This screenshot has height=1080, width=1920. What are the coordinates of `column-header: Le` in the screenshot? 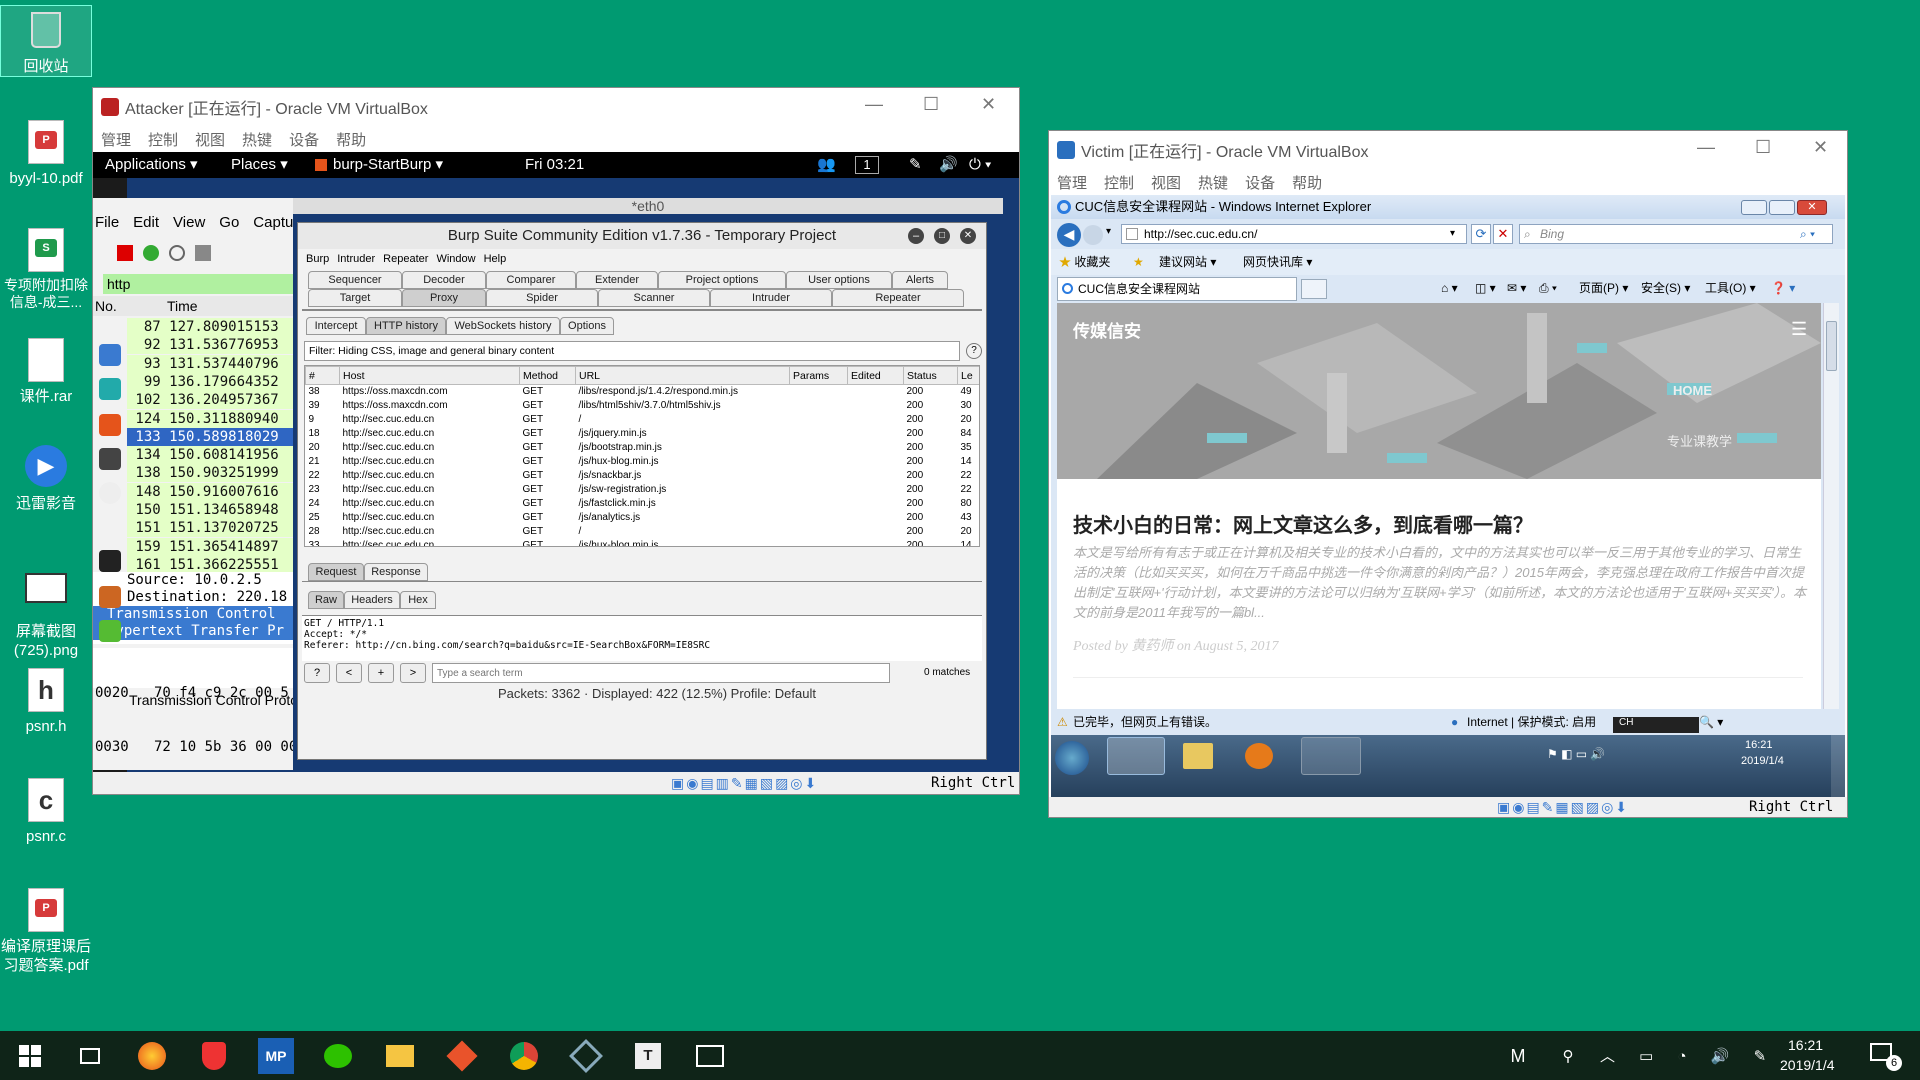 It's located at (968, 375).